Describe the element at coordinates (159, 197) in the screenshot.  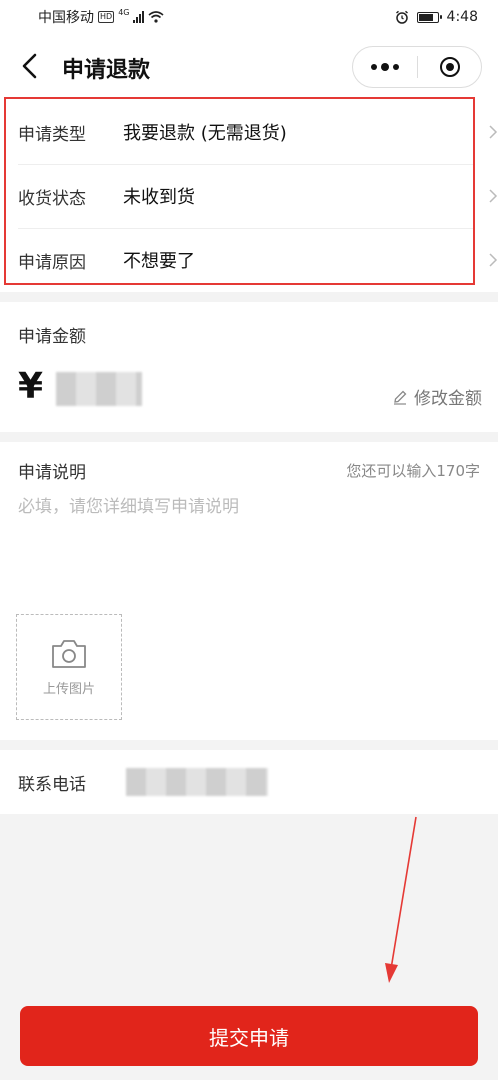
I see `receipt-status-value: 未收到货` at that location.